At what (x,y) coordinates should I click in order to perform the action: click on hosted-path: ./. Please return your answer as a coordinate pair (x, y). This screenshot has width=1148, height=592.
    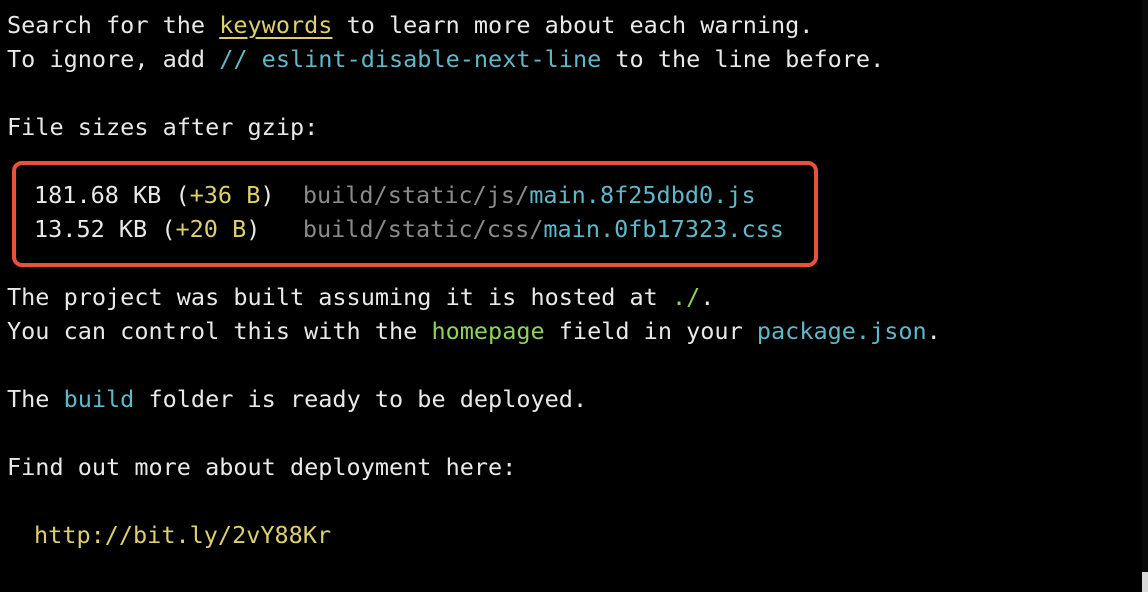
    Looking at the image, I should click on (686, 297).